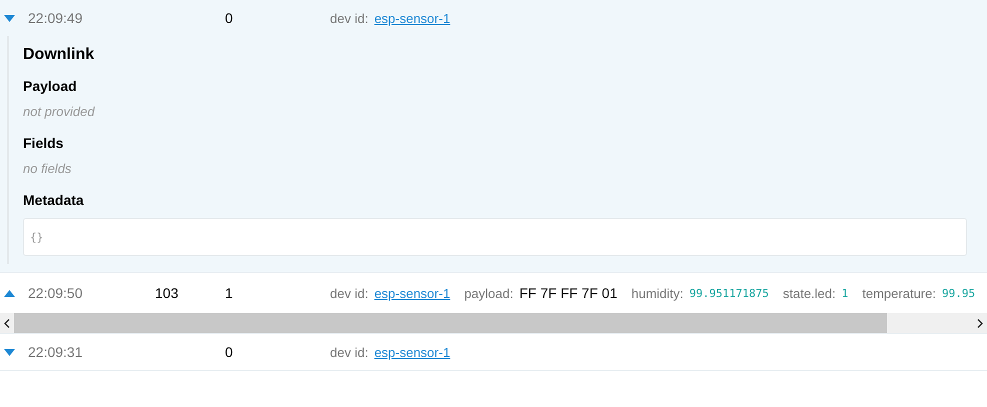 Image resolution: width=987 pixels, height=407 pixels. What do you see at coordinates (59, 111) in the screenshot?
I see `empty-note: not provided` at bounding box center [59, 111].